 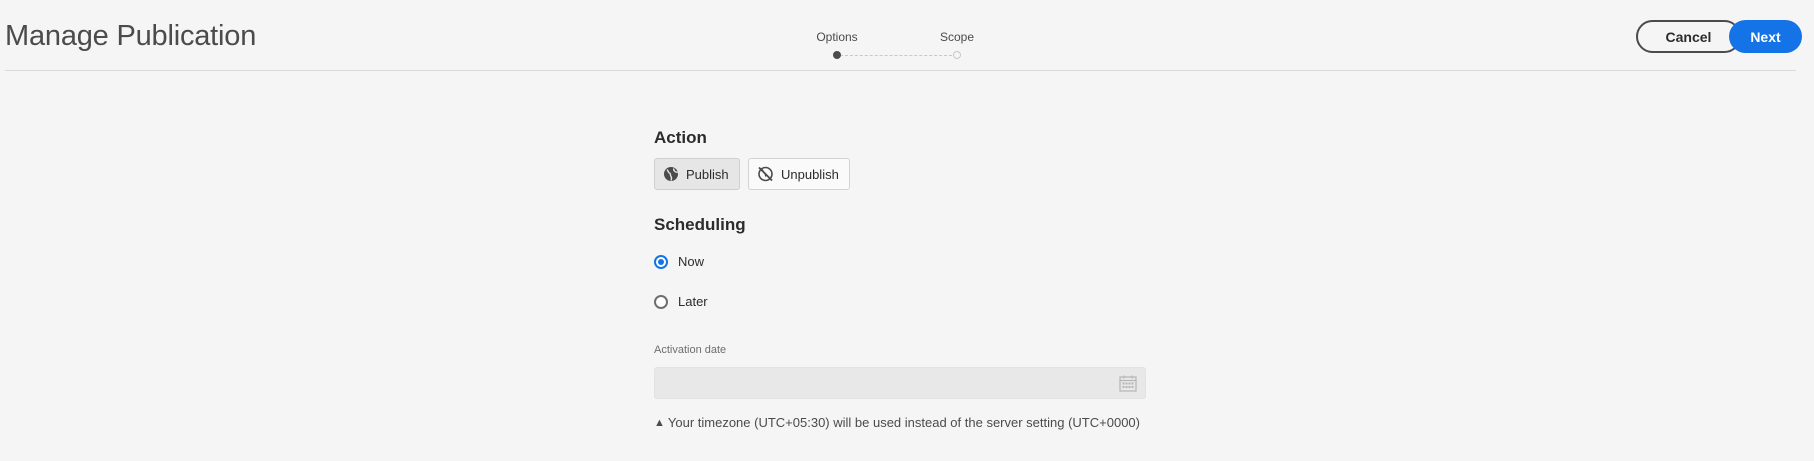 I want to click on publish-label: Publish, so click(x=707, y=174).